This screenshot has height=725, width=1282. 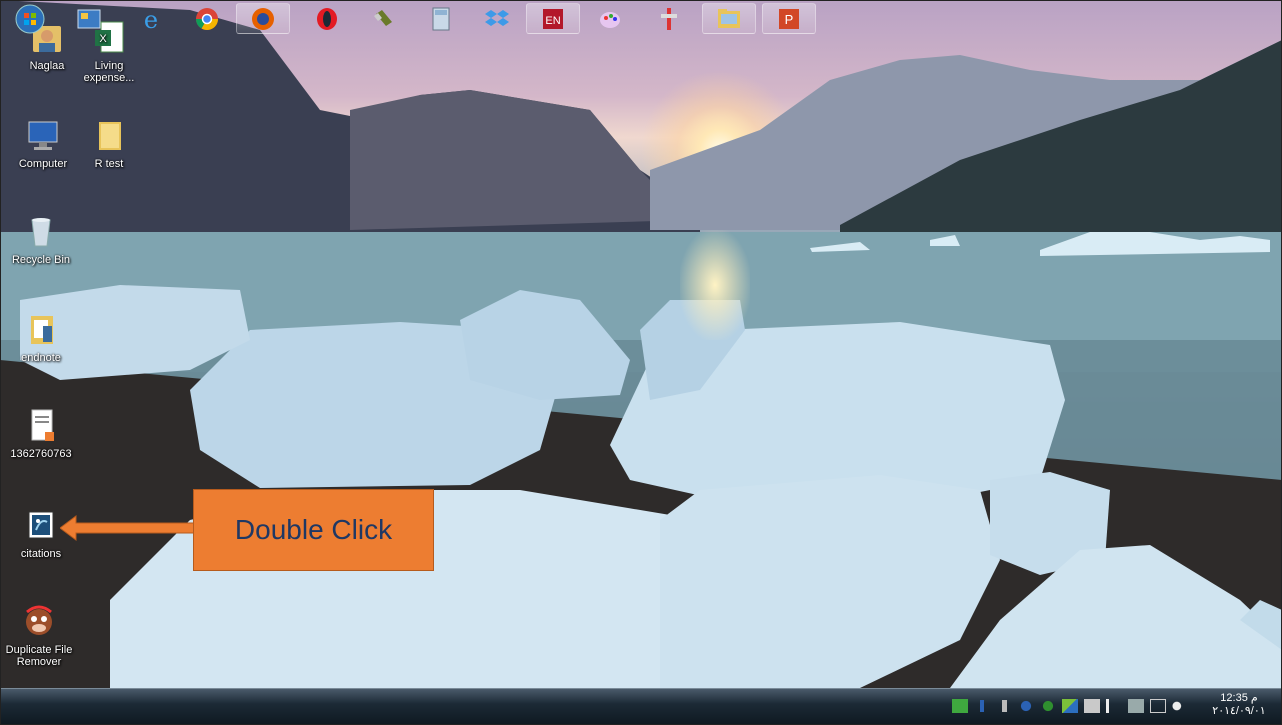 I want to click on tool-icon, so click(x=669, y=18).